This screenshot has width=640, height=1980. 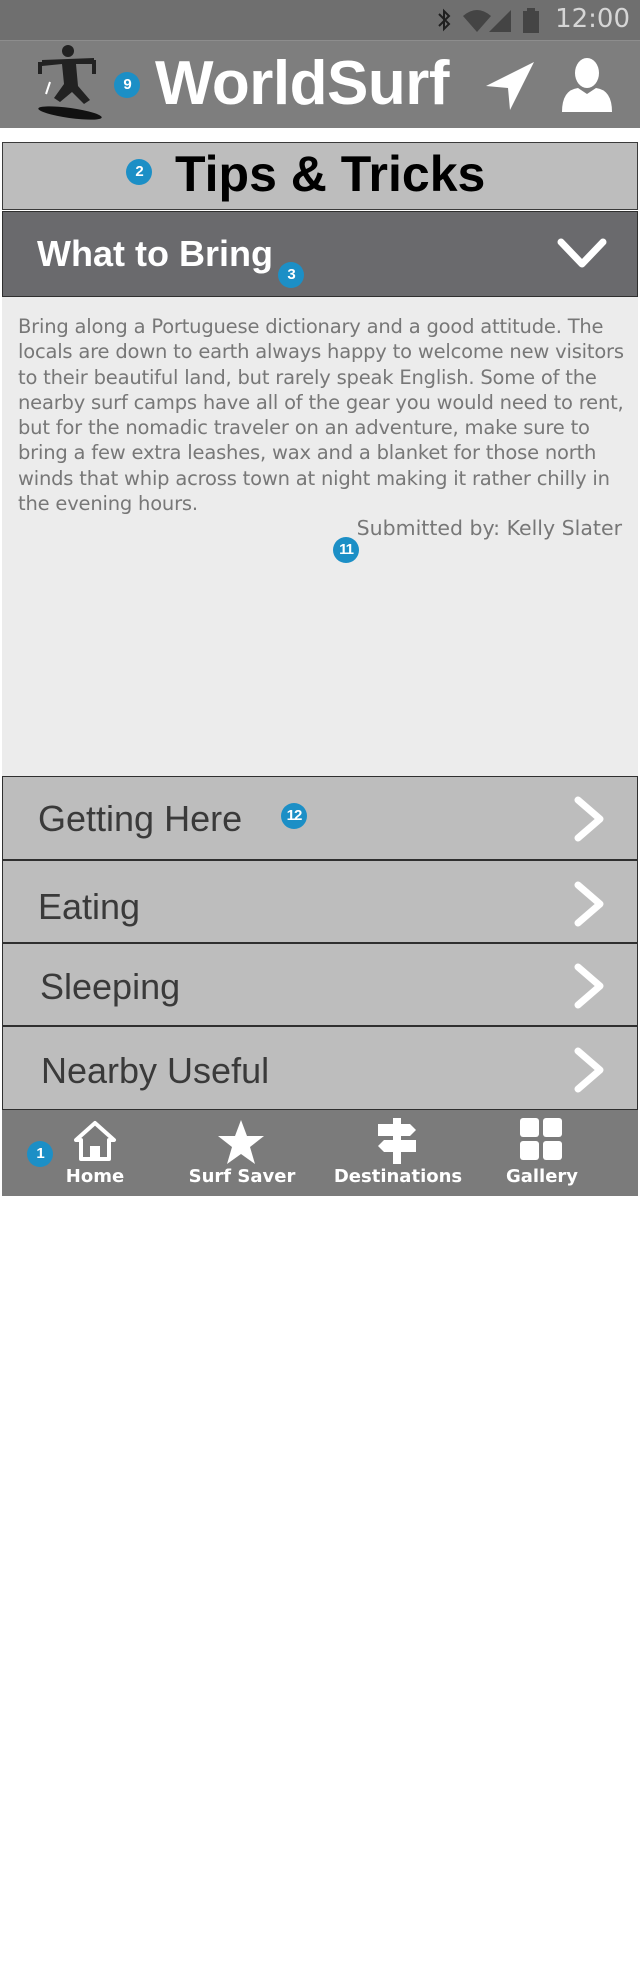 What do you see at coordinates (140, 818) in the screenshot?
I see `row-label: Getting Here` at bounding box center [140, 818].